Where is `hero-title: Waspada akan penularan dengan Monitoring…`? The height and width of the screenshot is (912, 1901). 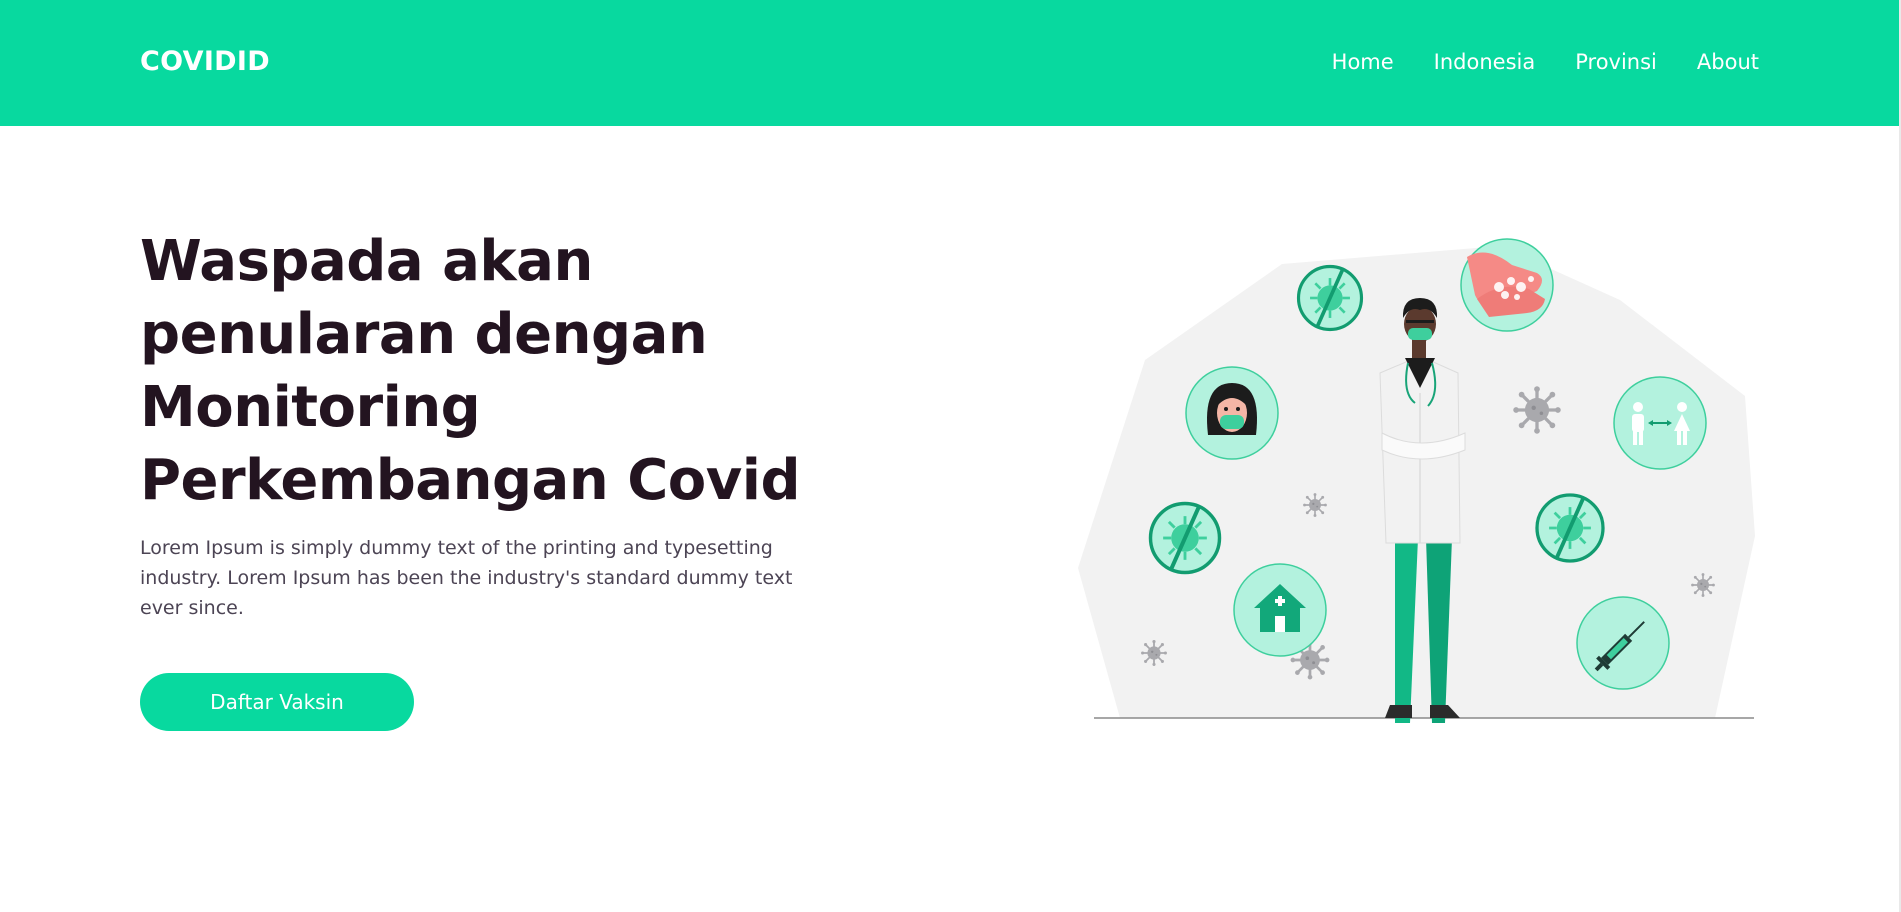 hero-title: Waspada akan penularan dengan Monitoring… is located at coordinates (520, 371).